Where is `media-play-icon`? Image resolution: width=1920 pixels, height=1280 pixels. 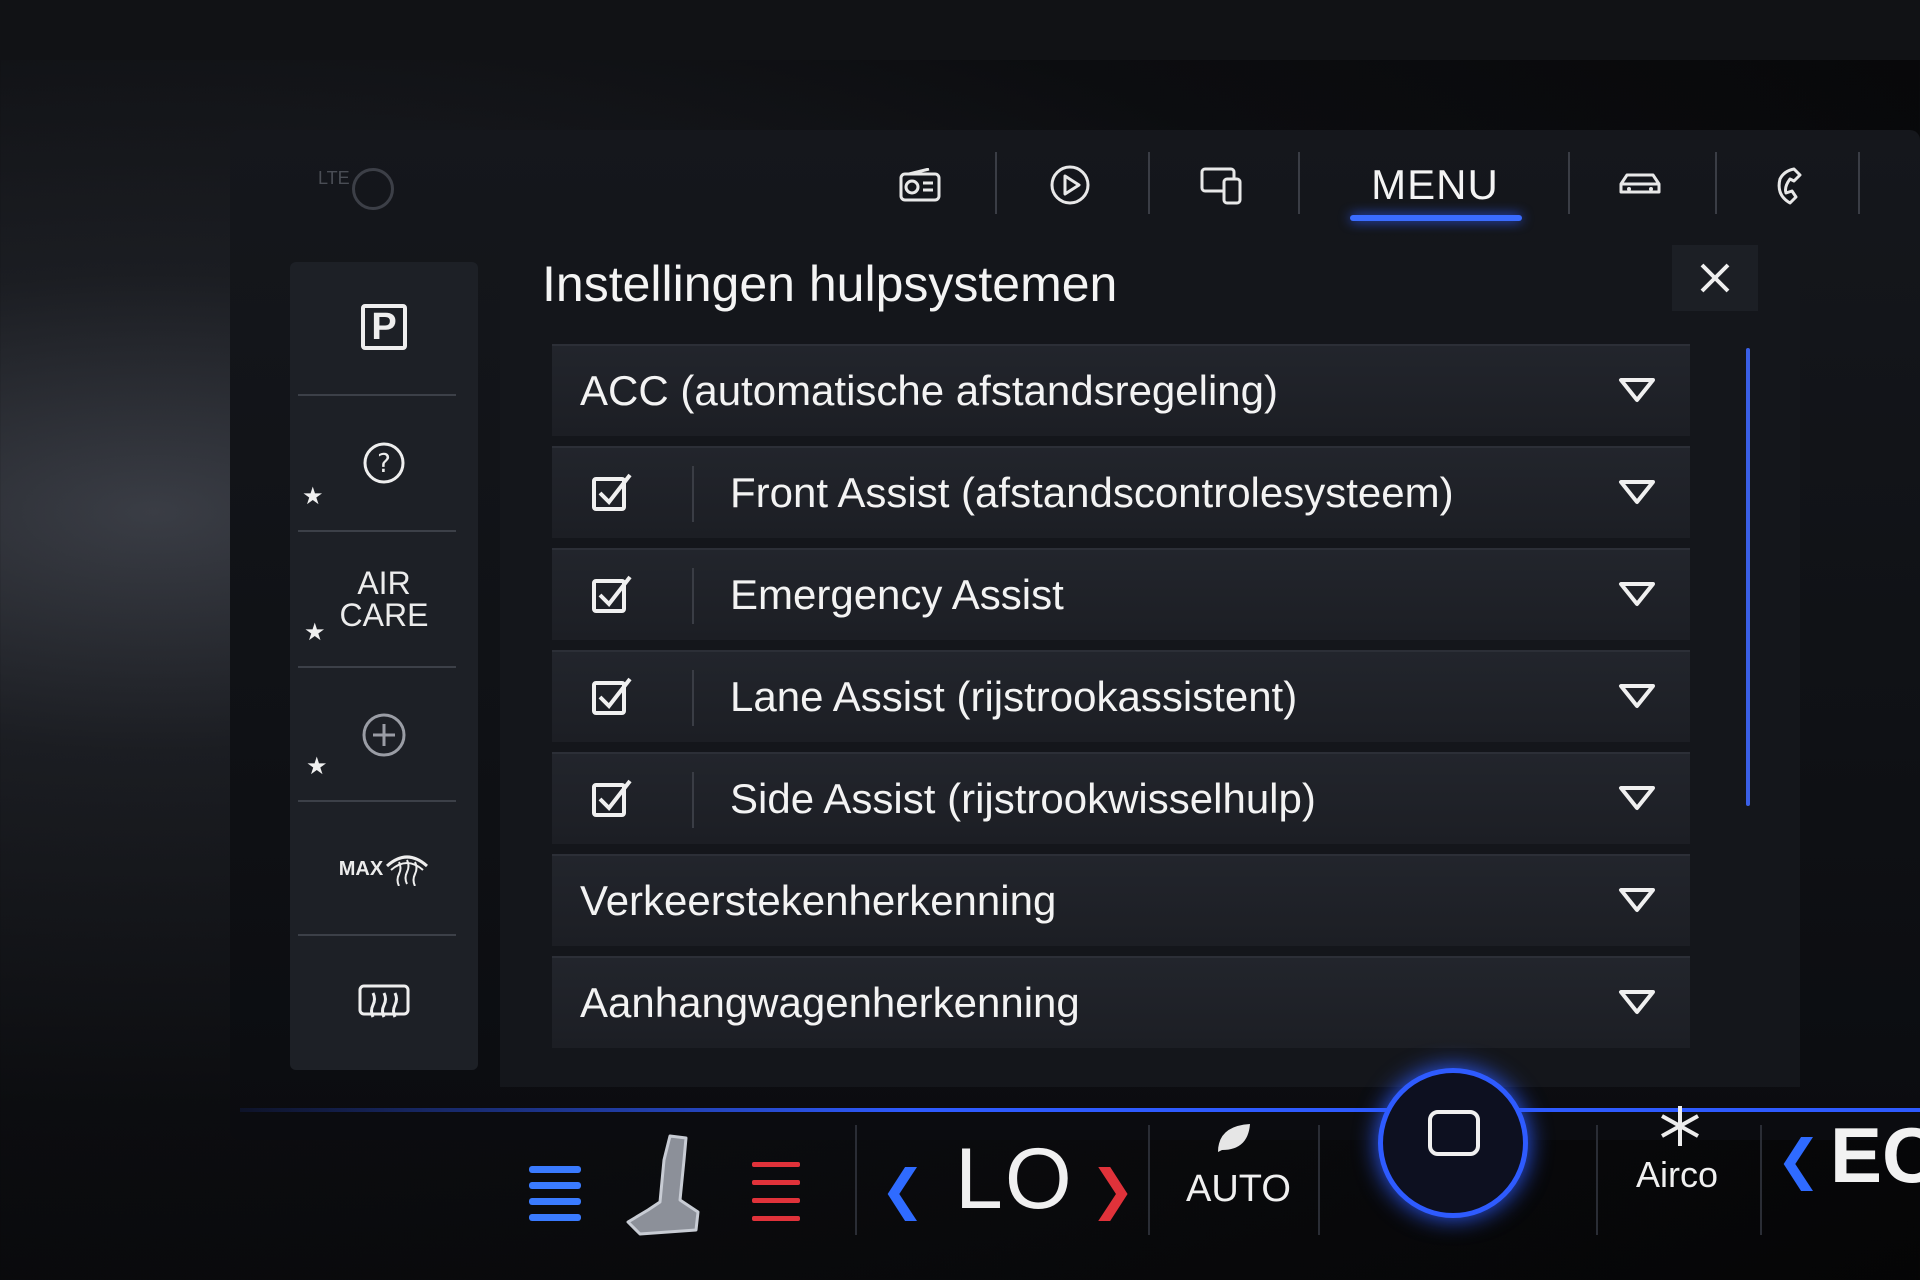 media-play-icon is located at coordinates (1070, 185).